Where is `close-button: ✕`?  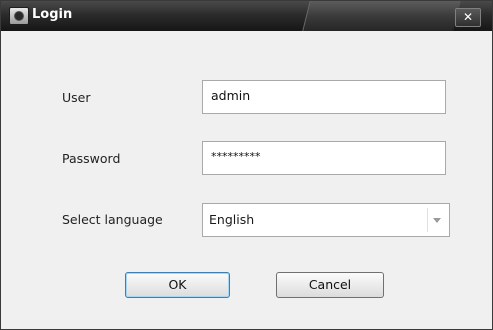
close-button: ✕ is located at coordinates (468, 17).